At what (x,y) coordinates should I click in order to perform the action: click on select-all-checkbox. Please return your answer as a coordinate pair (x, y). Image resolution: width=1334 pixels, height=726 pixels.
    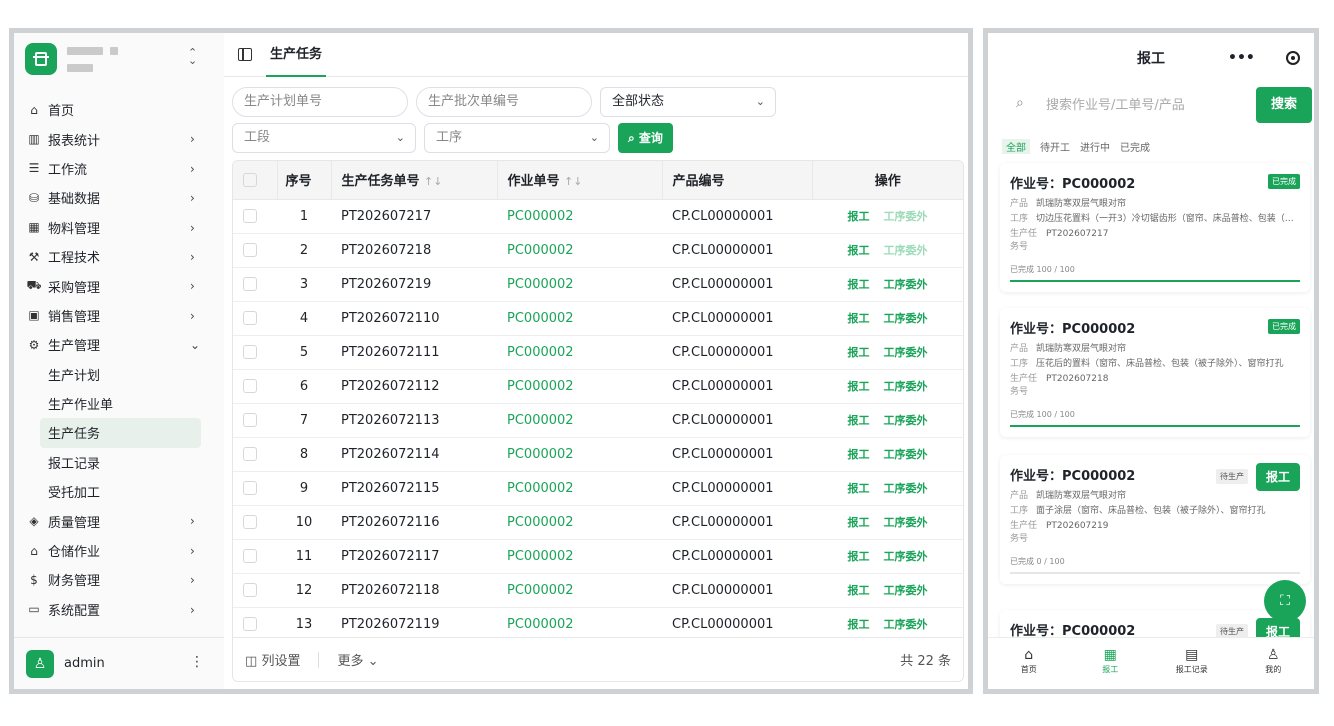
    Looking at the image, I should click on (250, 179).